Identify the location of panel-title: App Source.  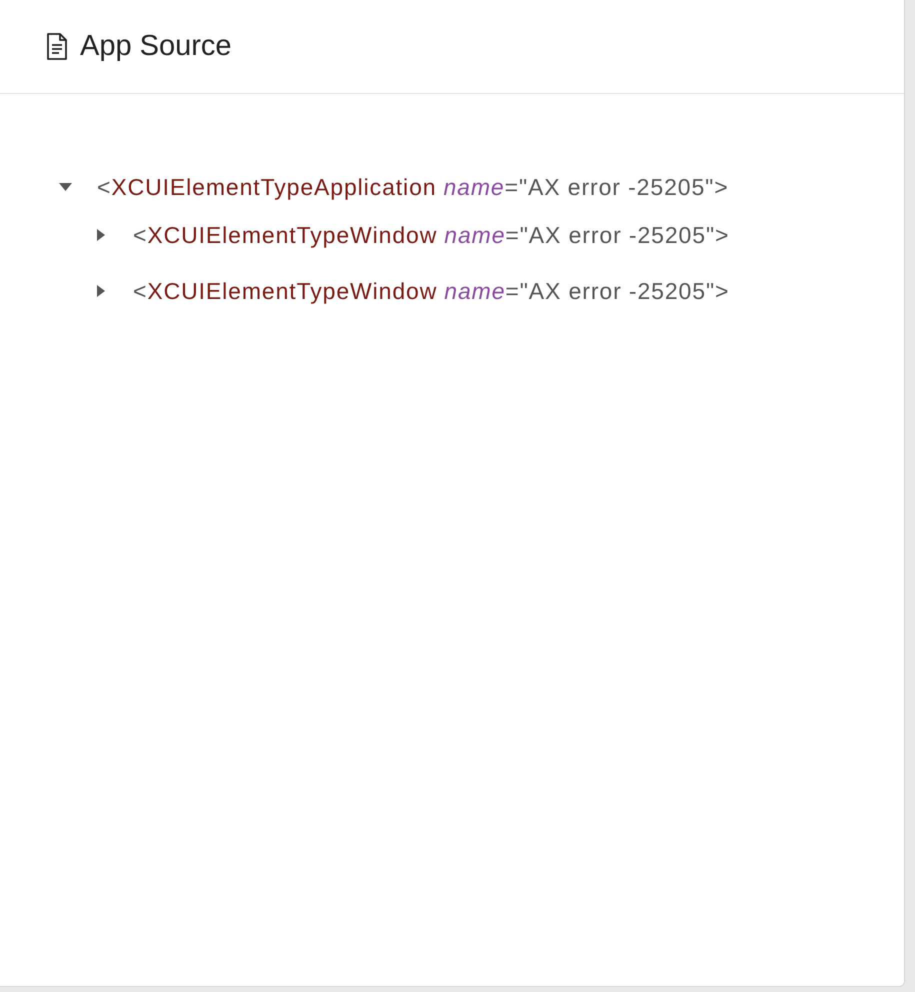
(156, 46).